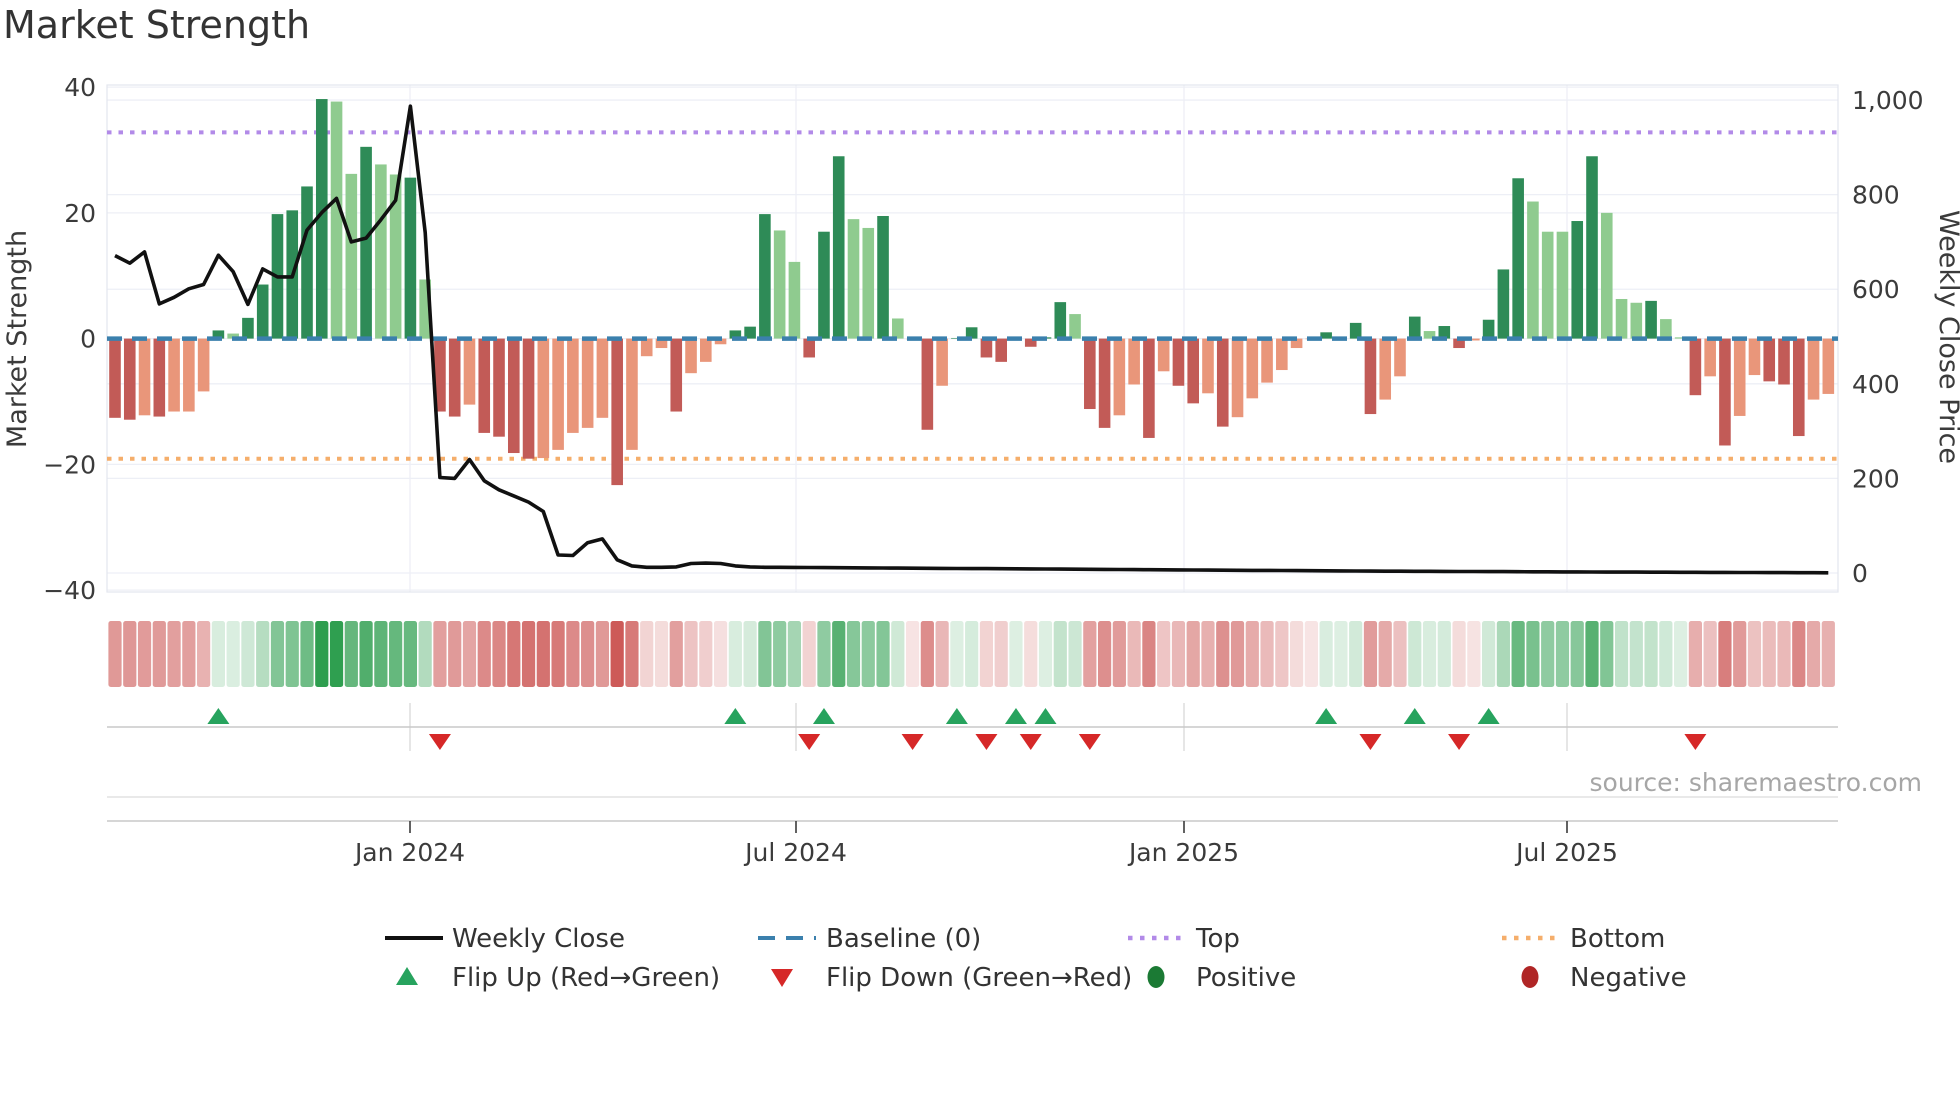 This screenshot has height=1102, width=1960. Describe the element at coordinates (1183, 852) in the screenshot. I see `x-tick-label: Jan 2025` at that location.